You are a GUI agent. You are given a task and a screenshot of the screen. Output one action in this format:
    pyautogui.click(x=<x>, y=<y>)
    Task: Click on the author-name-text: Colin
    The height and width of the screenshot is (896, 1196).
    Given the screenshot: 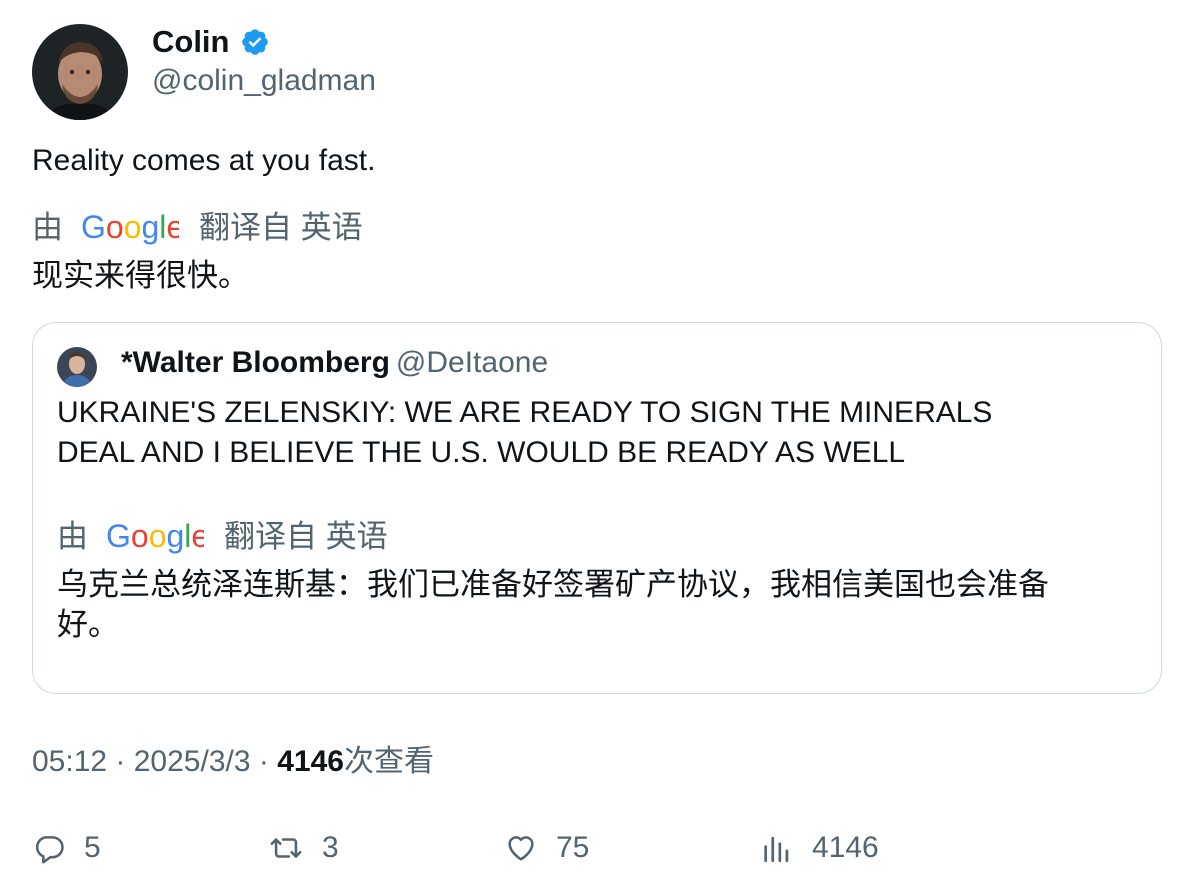 What is the action you would take?
    pyautogui.click(x=191, y=42)
    